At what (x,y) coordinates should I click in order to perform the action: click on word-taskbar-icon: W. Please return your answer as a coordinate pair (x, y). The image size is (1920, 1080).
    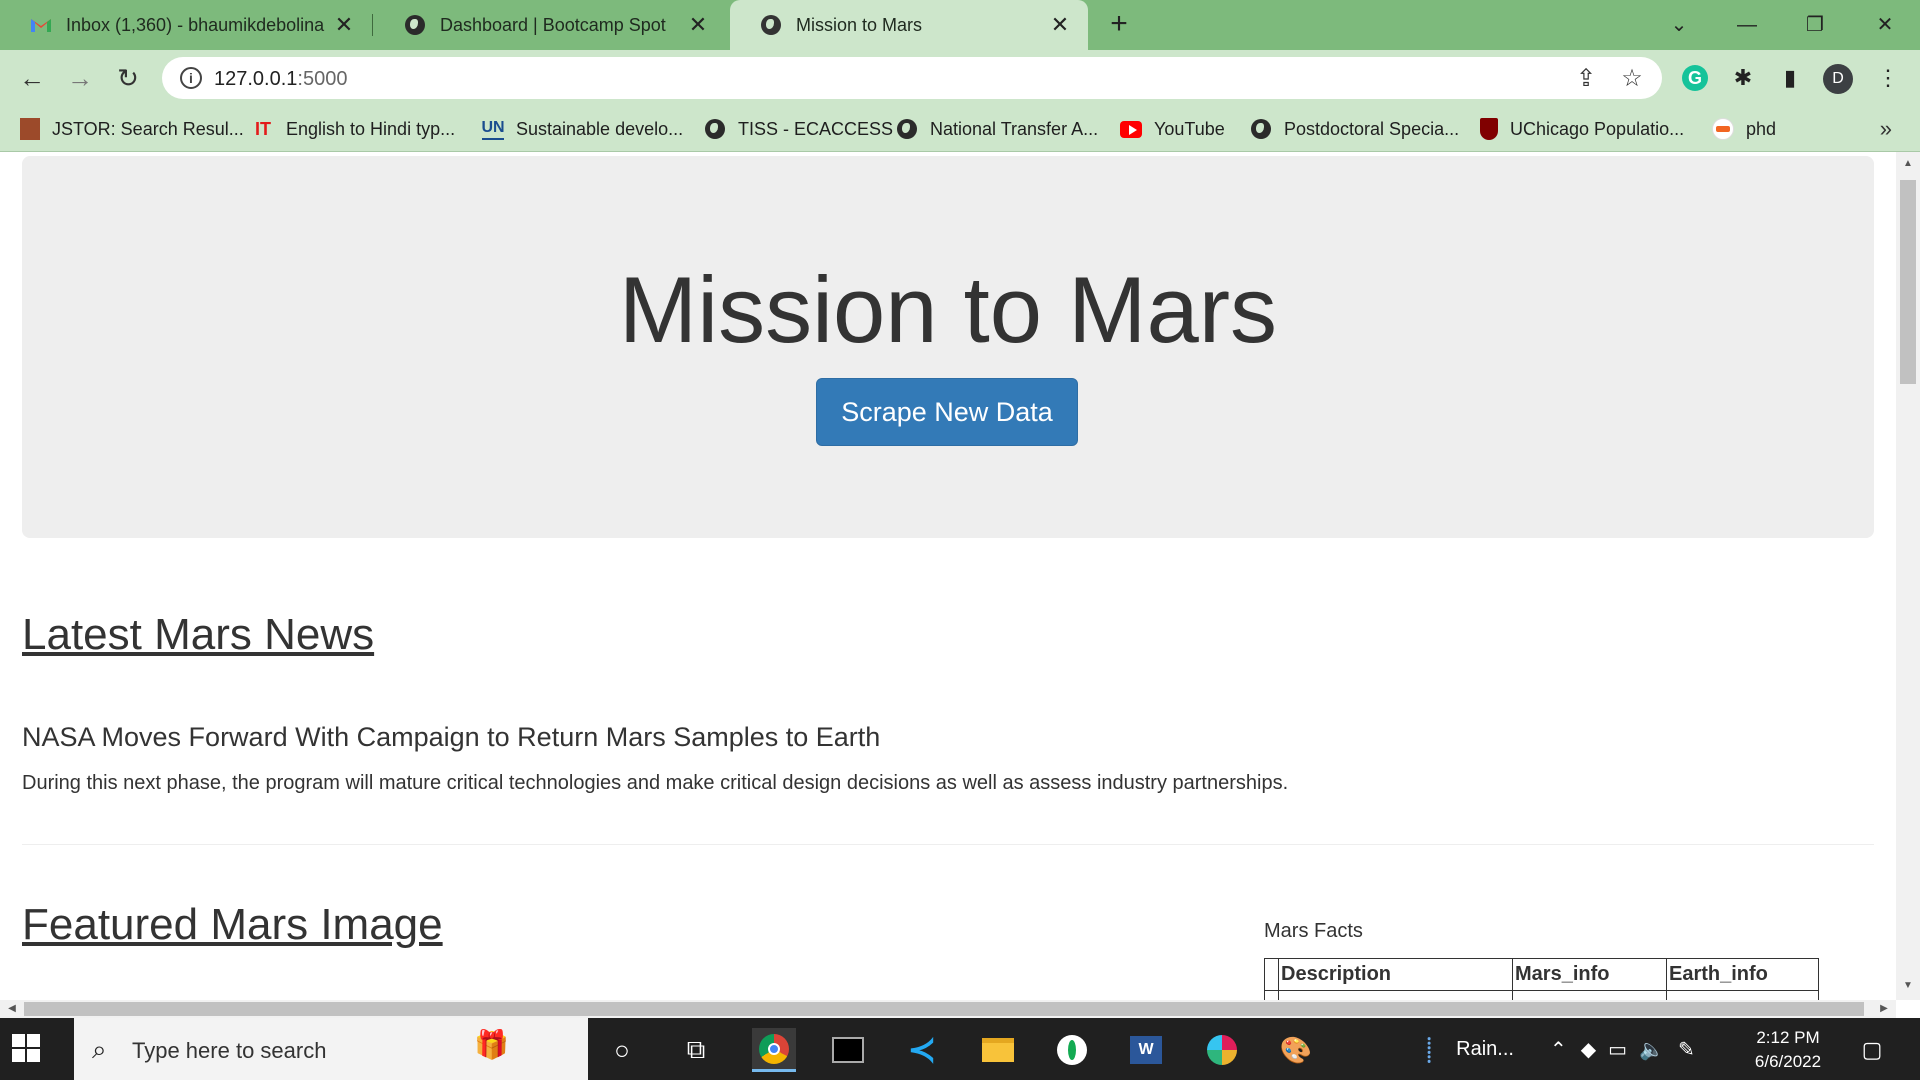
    Looking at the image, I should click on (1146, 1050).